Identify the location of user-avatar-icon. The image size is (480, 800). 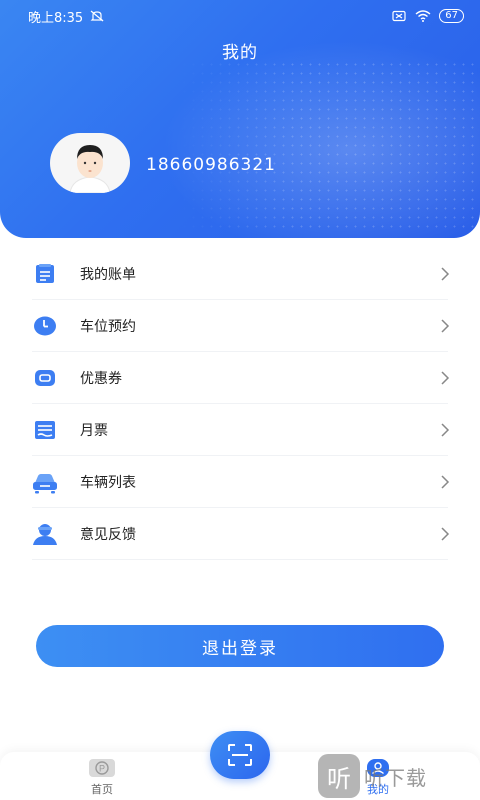
(90, 169).